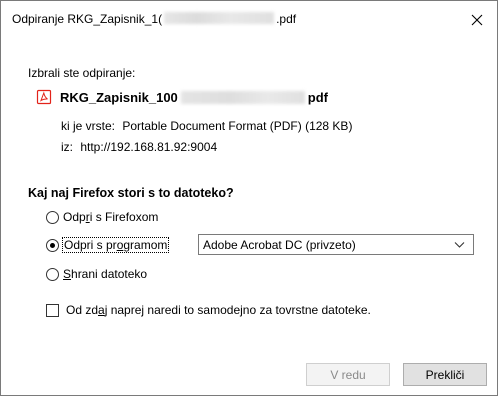 The width and height of the screenshot is (498, 396). I want to click on radio-open-firefox-label: Odpri s Firefoxom, so click(110, 217).